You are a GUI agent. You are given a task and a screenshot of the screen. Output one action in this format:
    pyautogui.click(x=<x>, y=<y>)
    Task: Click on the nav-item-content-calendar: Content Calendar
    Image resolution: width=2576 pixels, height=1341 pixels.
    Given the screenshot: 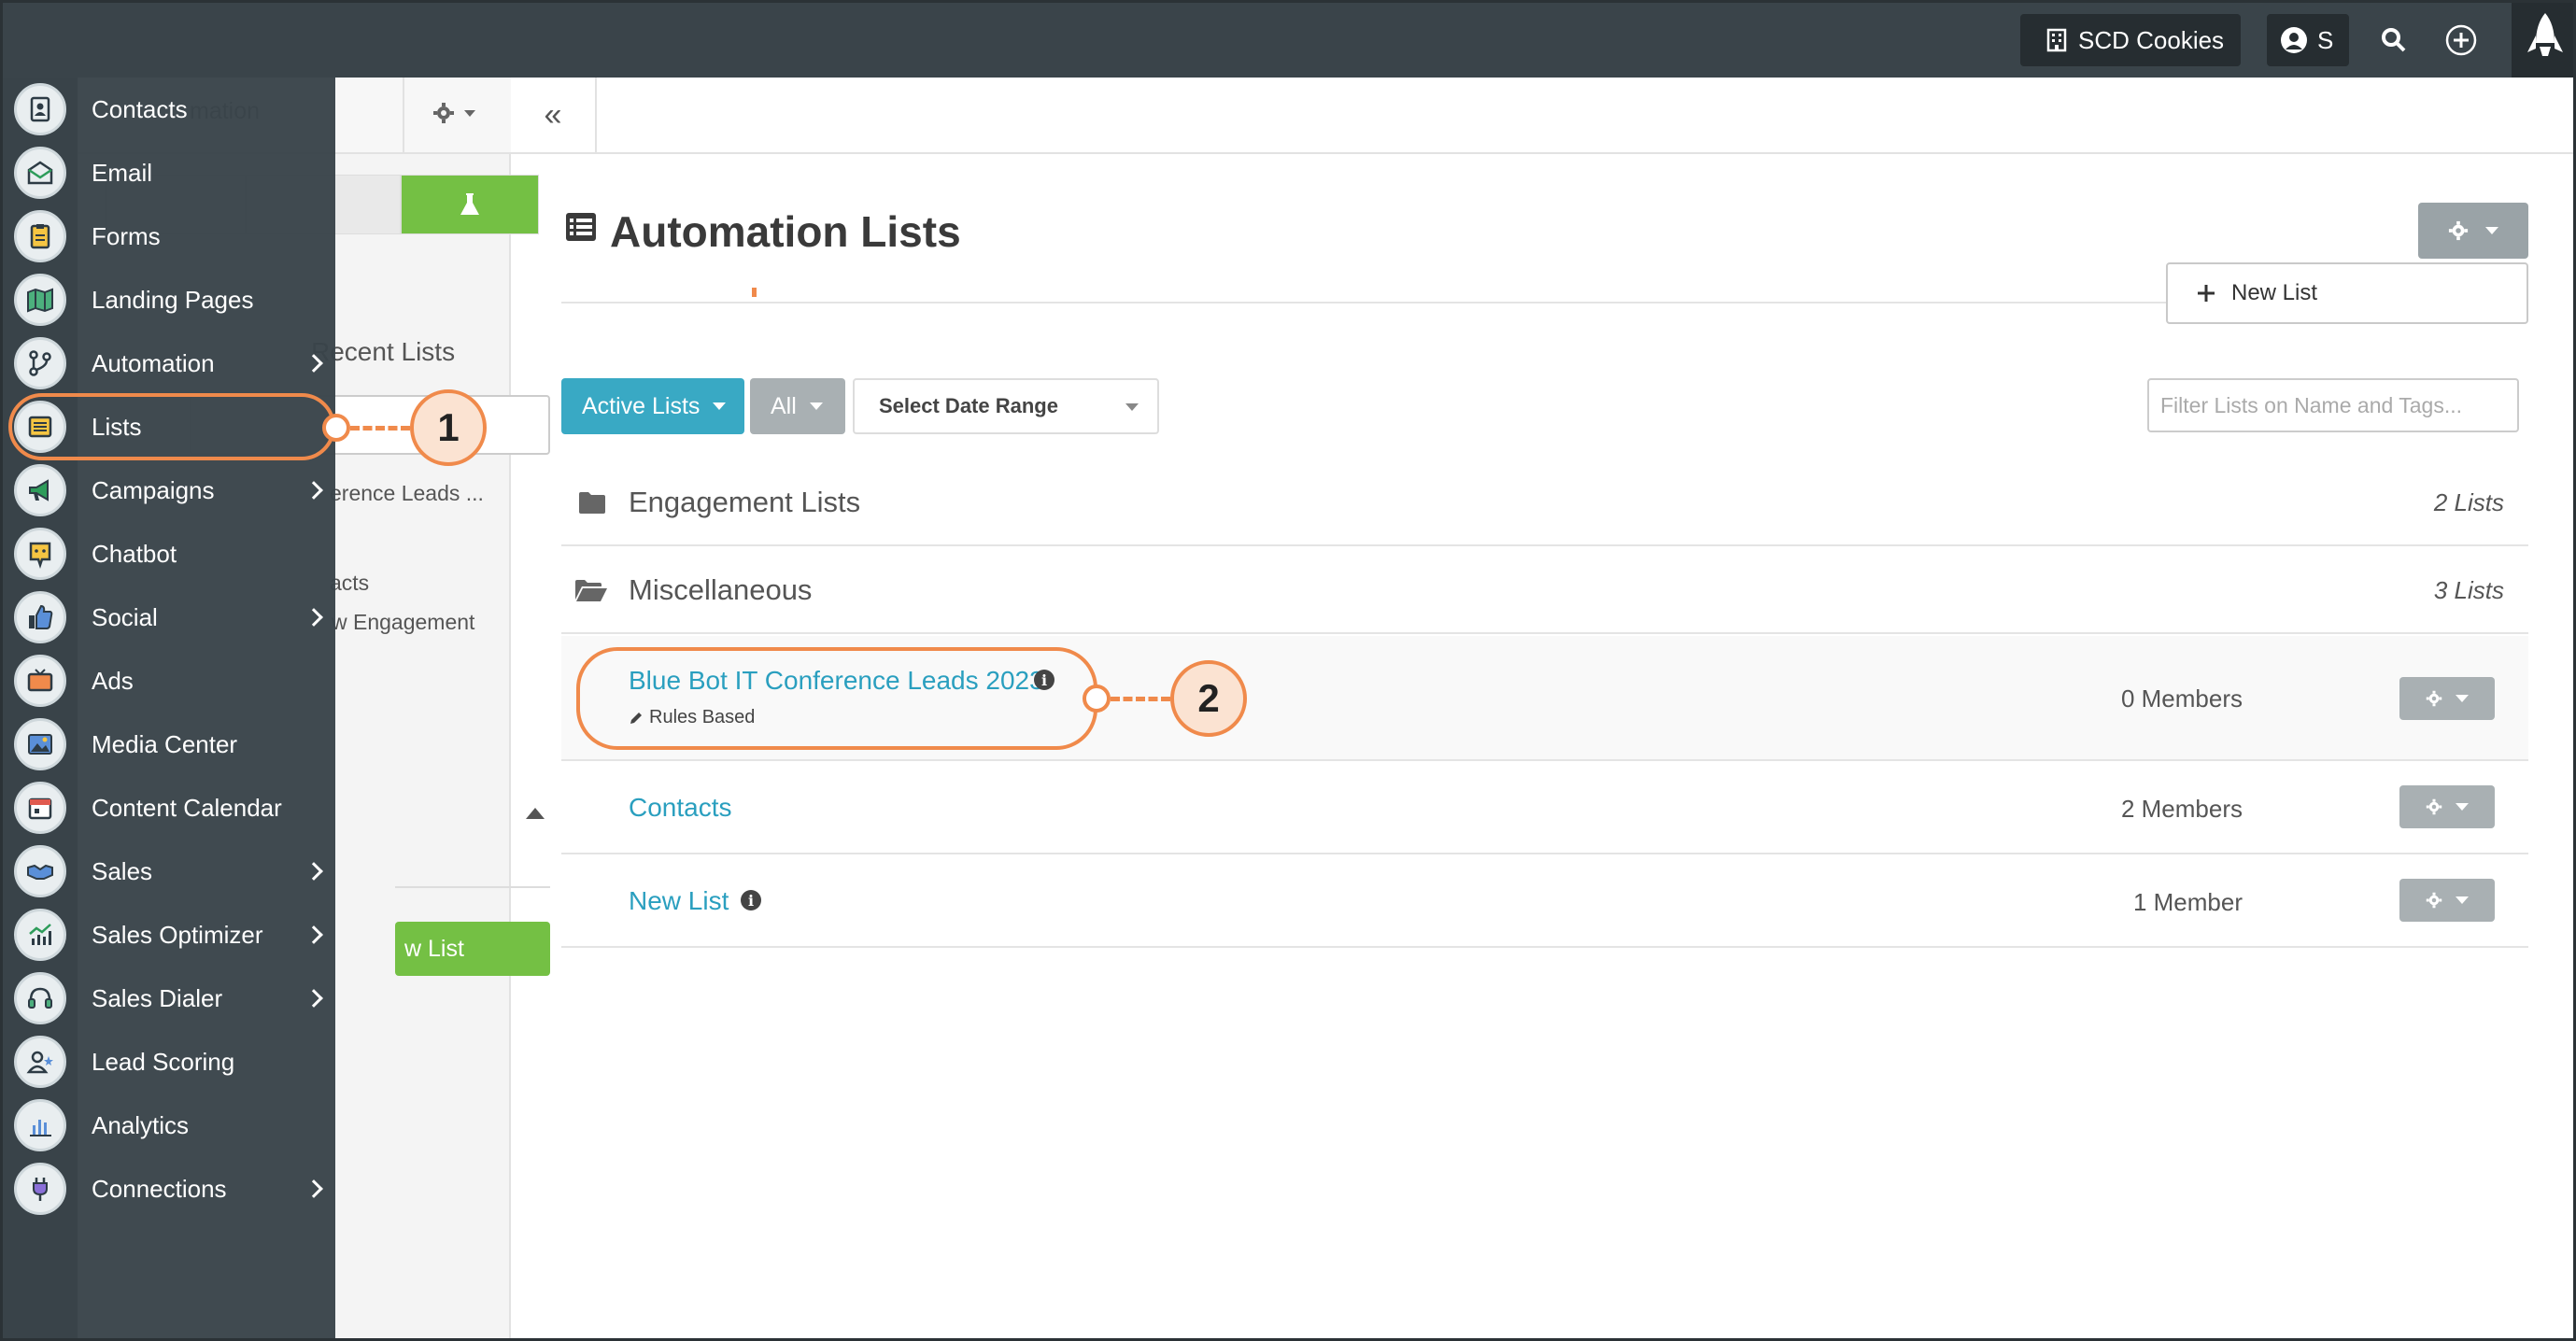 What is the action you would take?
    pyautogui.click(x=169, y=808)
    